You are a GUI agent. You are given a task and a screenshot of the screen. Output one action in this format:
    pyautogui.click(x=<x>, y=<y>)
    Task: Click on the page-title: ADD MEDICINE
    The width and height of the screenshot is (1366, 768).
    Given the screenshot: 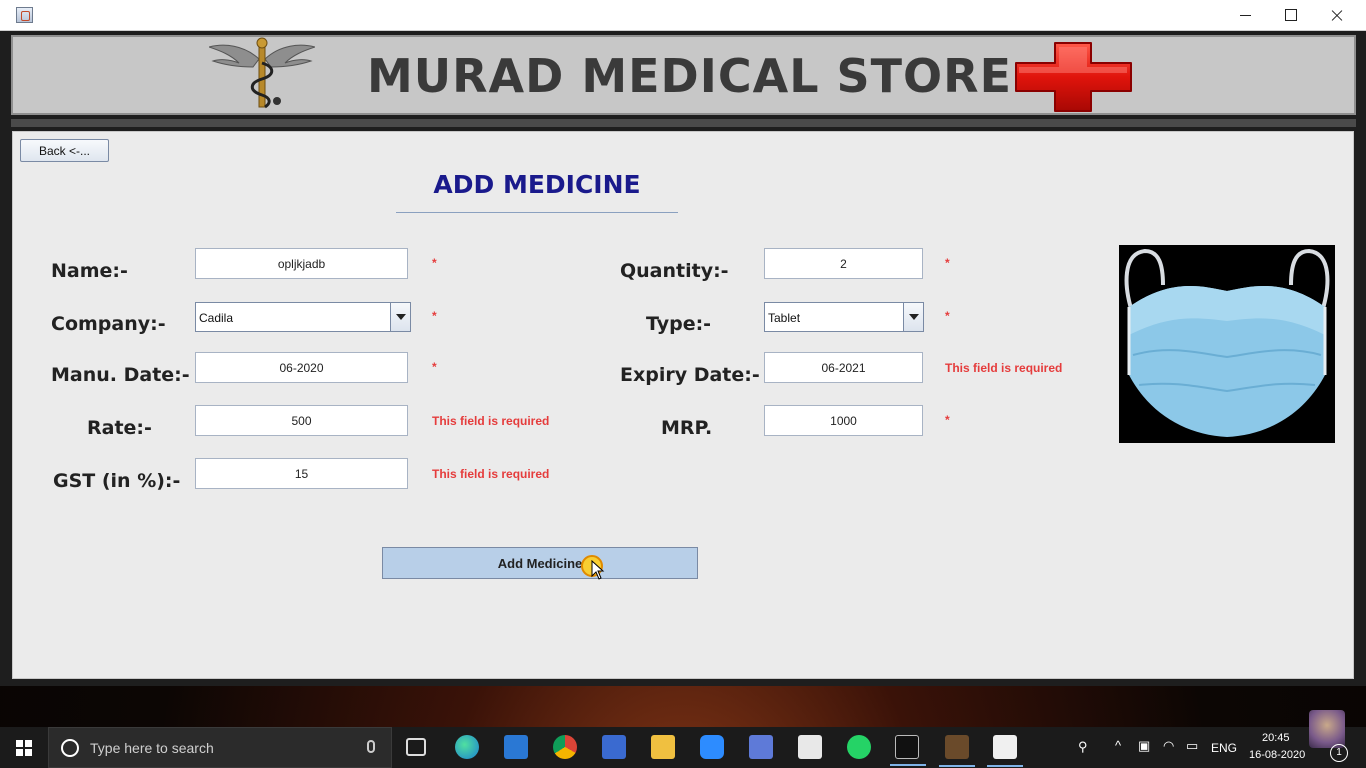 What is the action you would take?
    pyautogui.click(x=537, y=184)
    